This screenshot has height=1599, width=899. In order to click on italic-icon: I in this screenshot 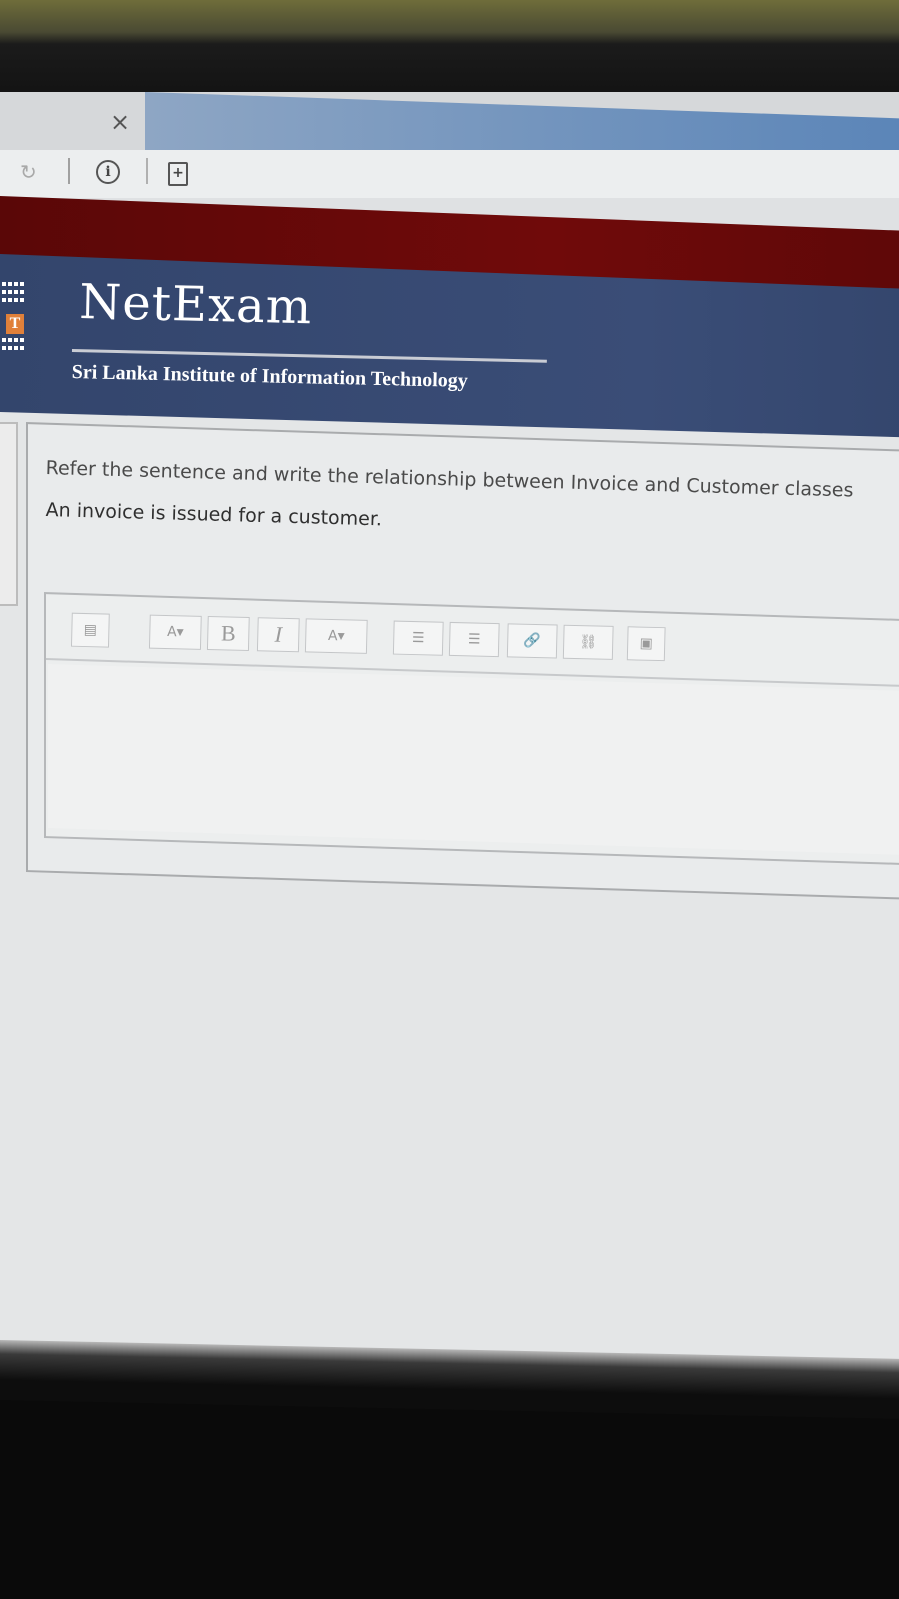, I will do `click(278, 634)`.